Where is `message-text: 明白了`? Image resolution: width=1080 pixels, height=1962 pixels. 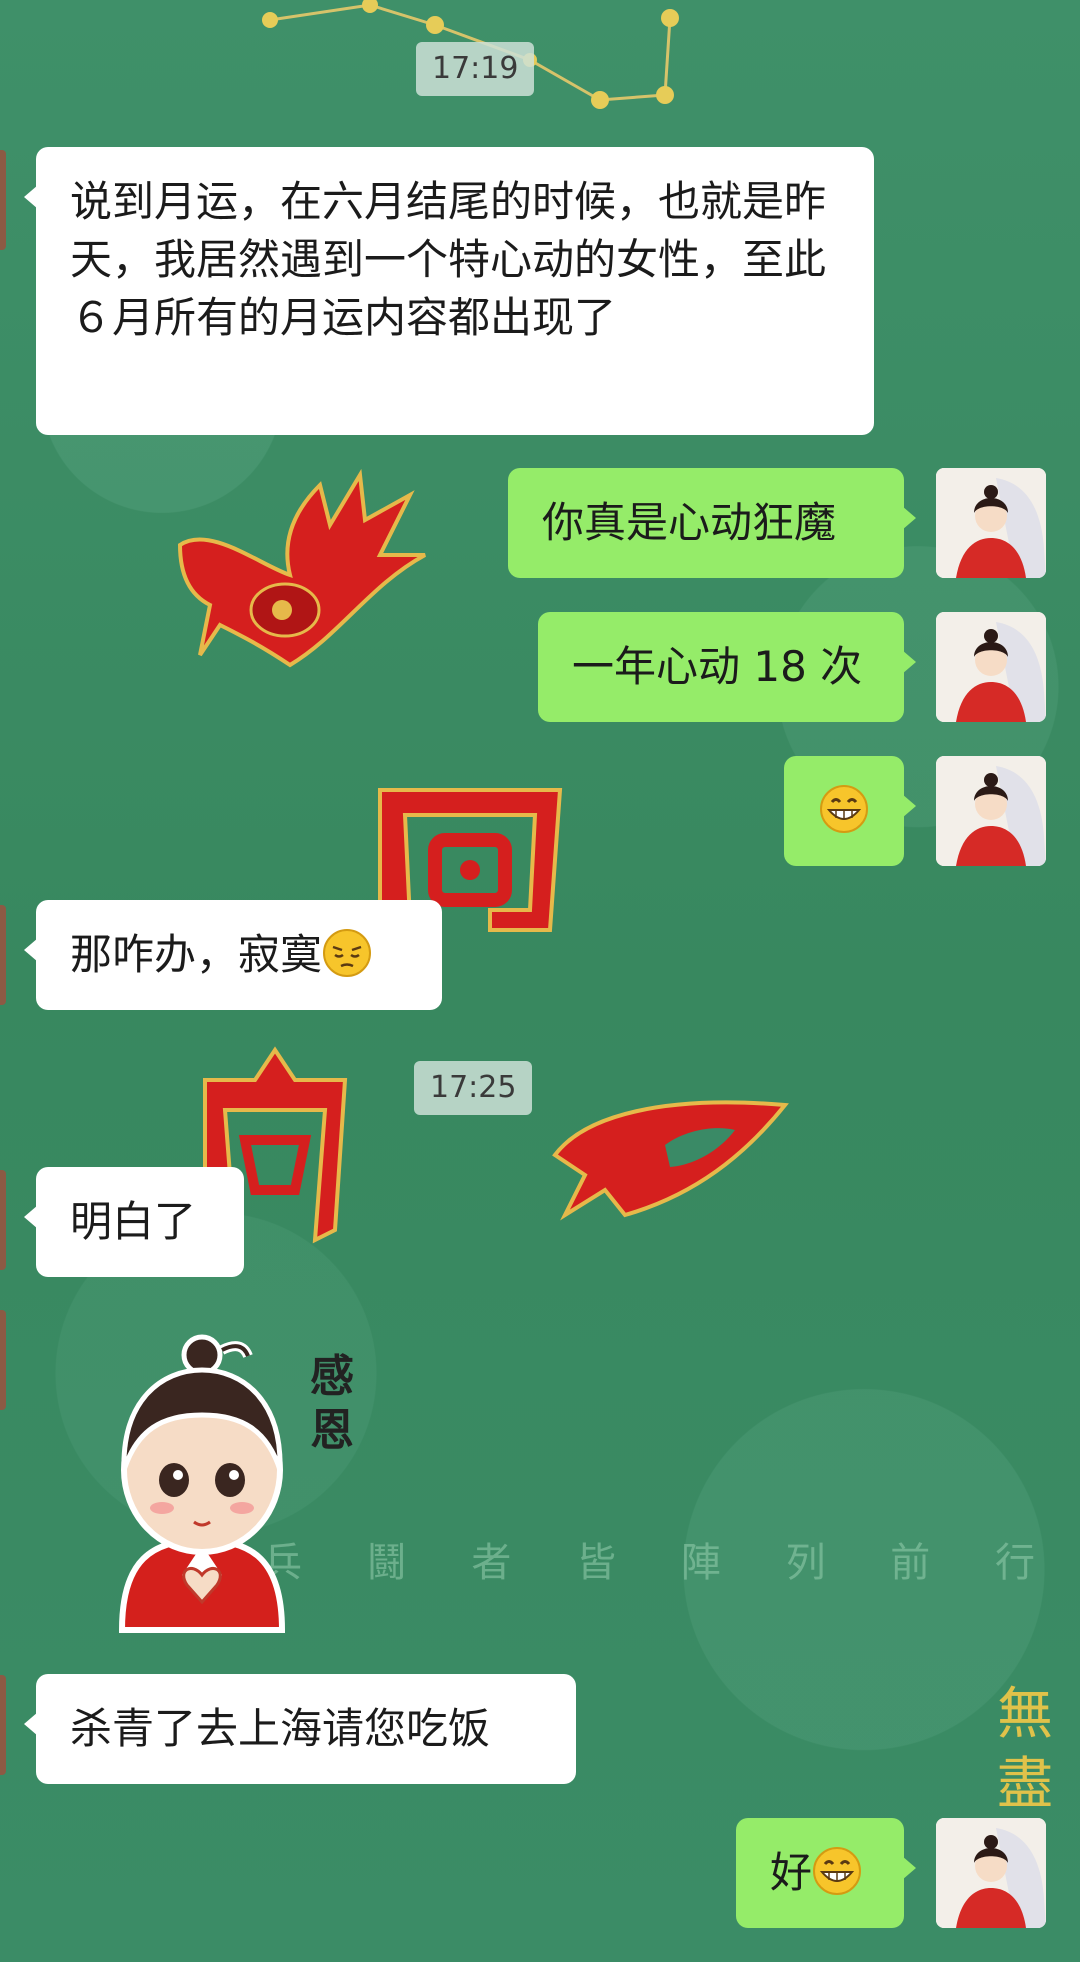
message-text: 明白了 is located at coordinates (133, 1221).